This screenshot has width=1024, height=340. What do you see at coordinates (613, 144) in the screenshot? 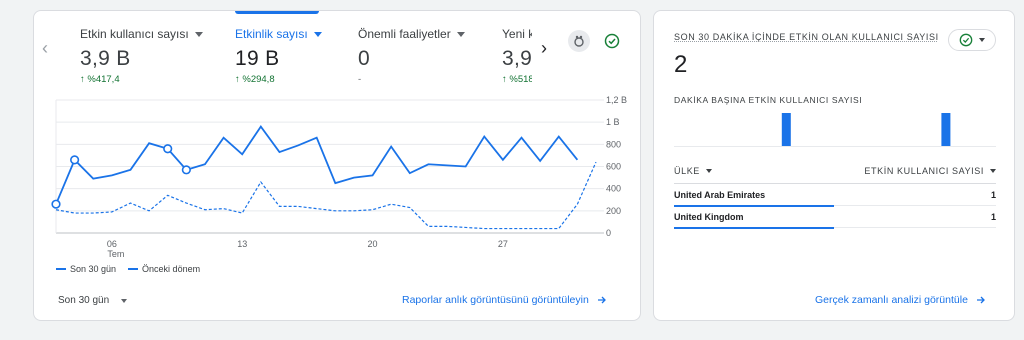
I see `y-tick-label: 800` at bounding box center [613, 144].